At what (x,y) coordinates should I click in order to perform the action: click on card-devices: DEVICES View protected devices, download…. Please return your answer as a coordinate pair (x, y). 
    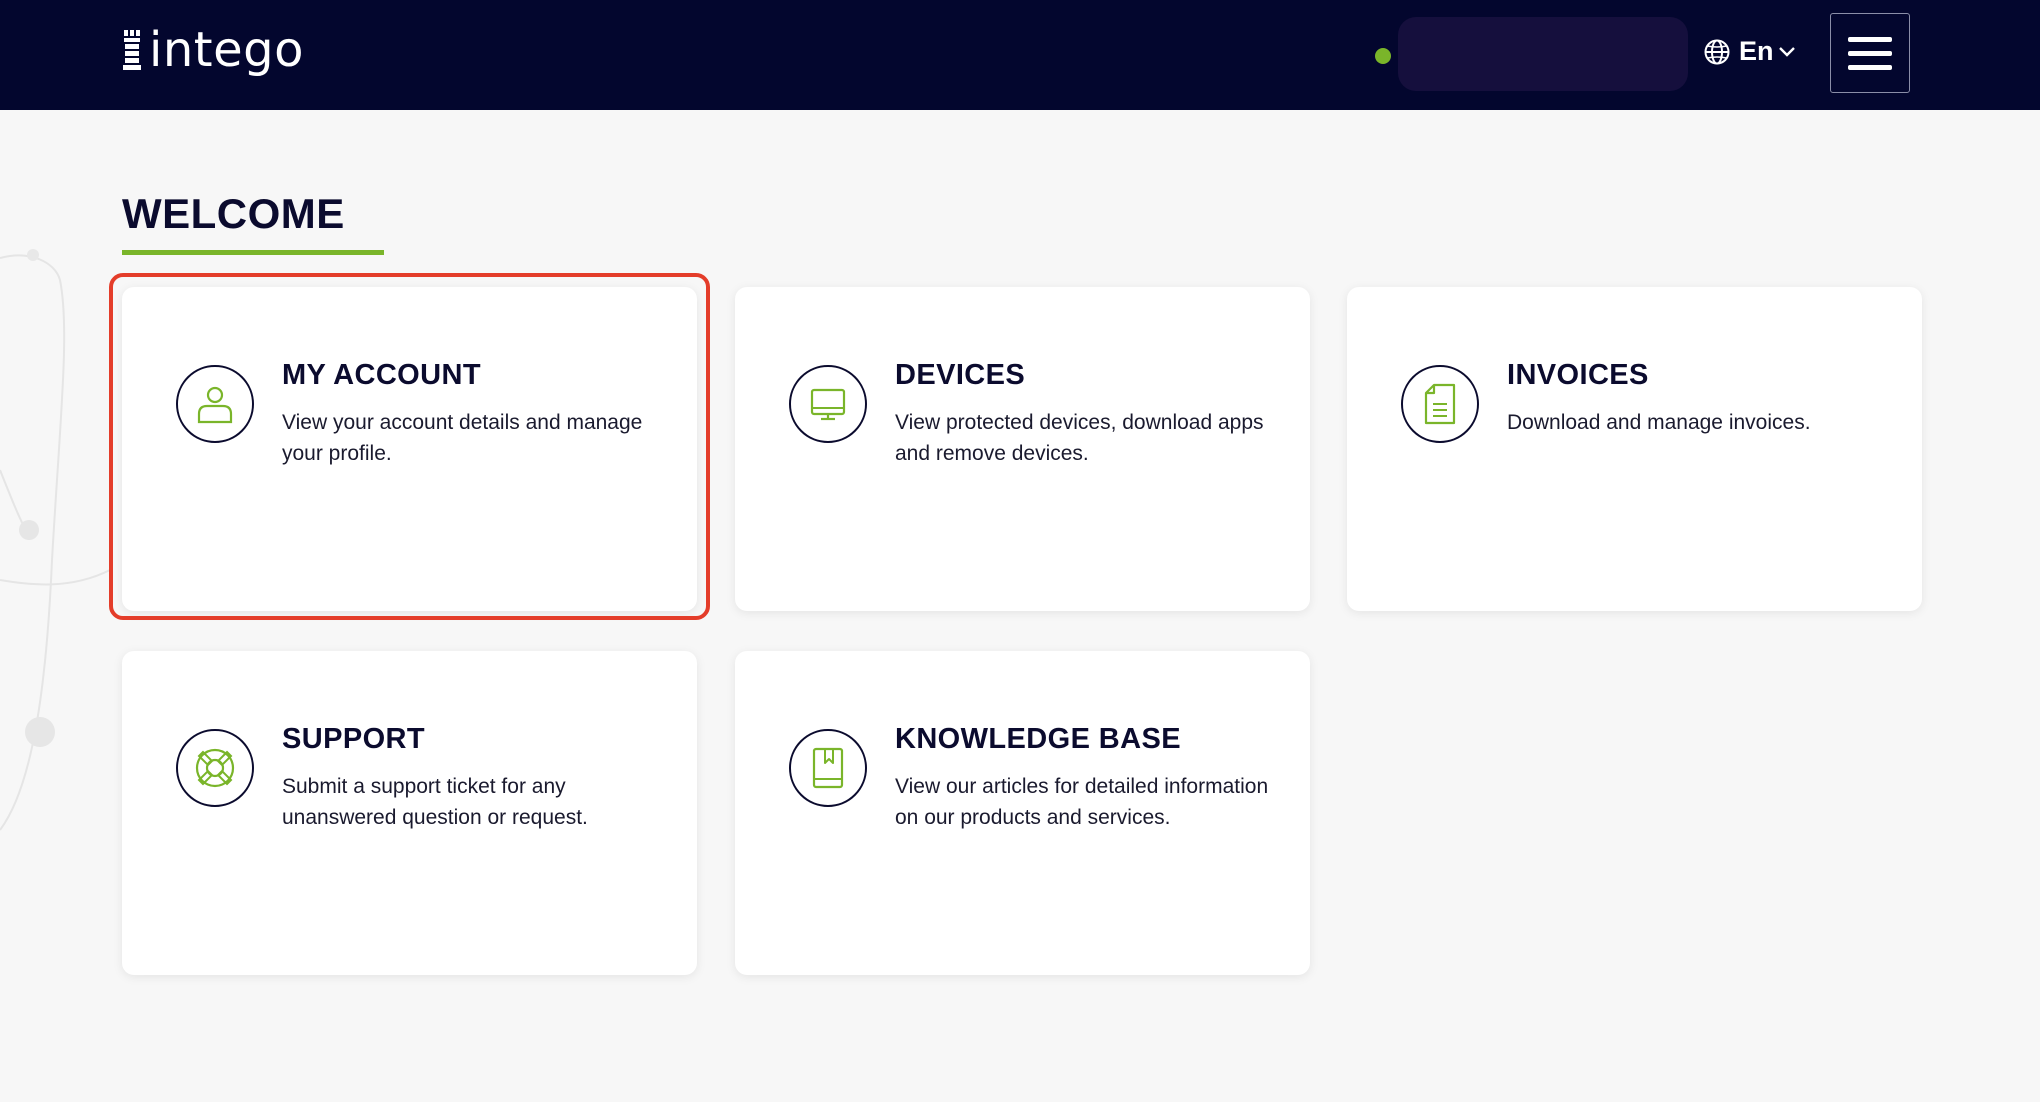
    Looking at the image, I should click on (1022, 449).